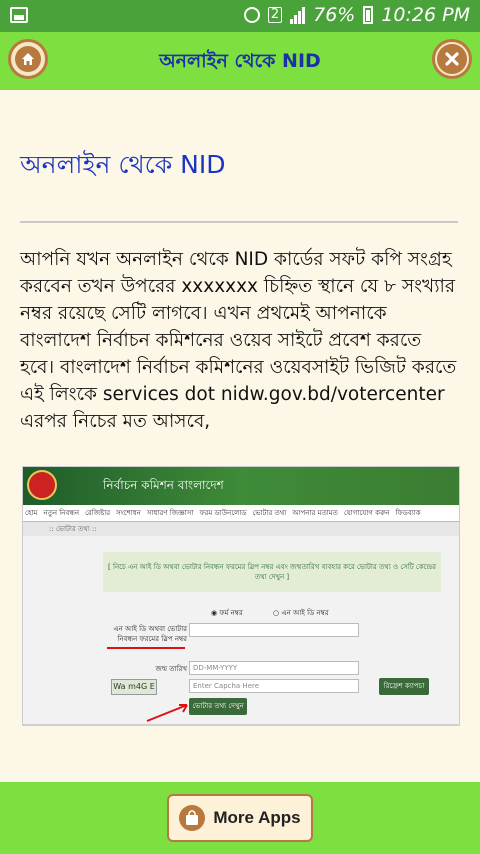 Image resolution: width=480 pixels, height=854 pixels. I want to click on more-apps-label: More Apps, so click(257, 817).